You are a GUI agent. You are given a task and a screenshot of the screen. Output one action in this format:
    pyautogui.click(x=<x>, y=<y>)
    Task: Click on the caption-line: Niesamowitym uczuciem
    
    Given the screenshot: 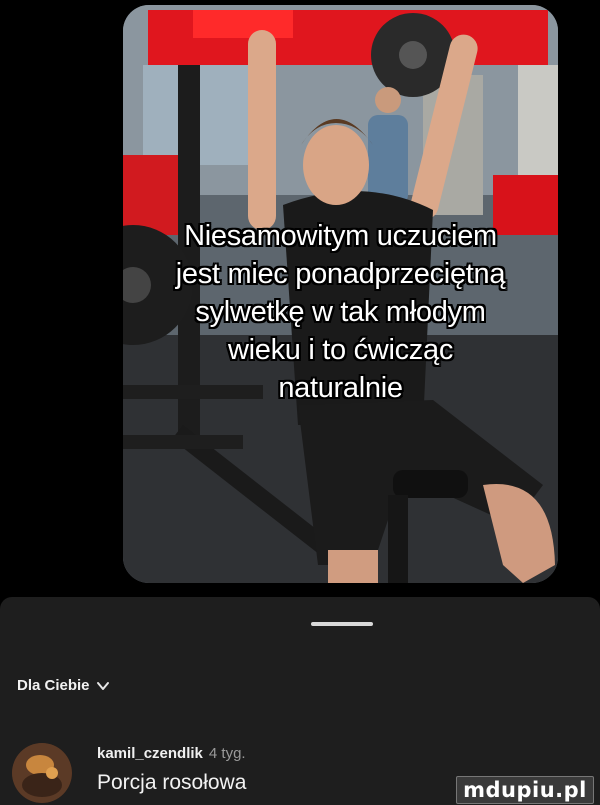 What is the action you would take?
    pyautogui.click(x=340, y=236)
    